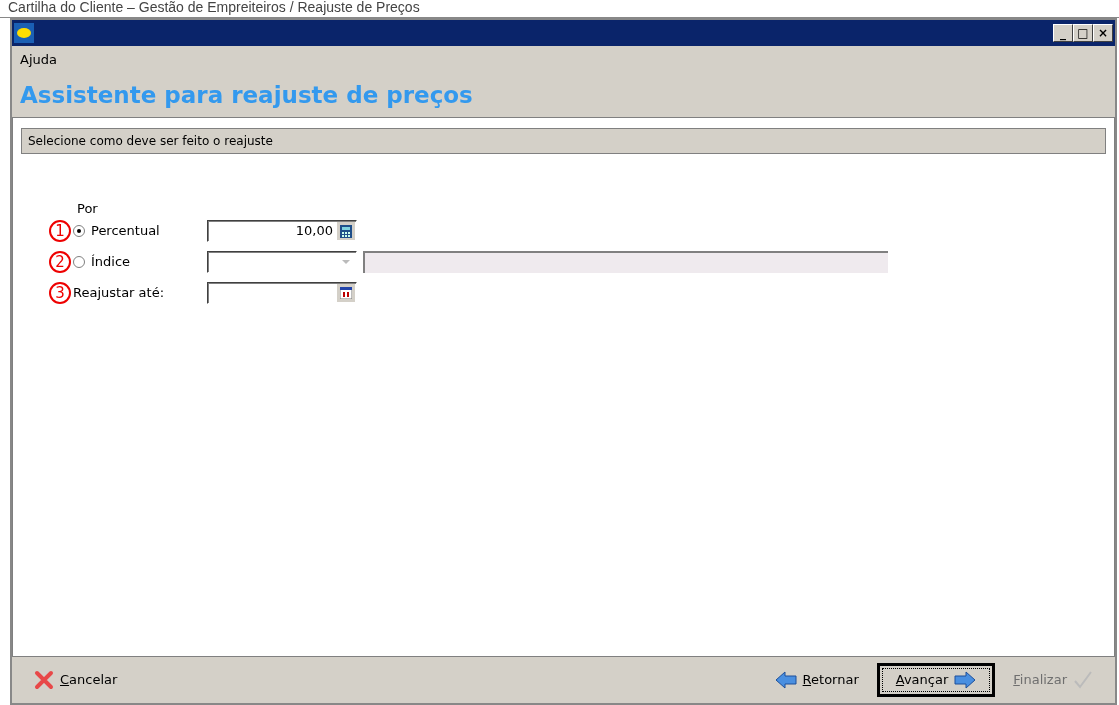 Image resolution: width=1119 pixels, height=705 pixels. Describe the element at coordinates (60, 231) in the screenshot. I see `step-marker: 1` at that location.